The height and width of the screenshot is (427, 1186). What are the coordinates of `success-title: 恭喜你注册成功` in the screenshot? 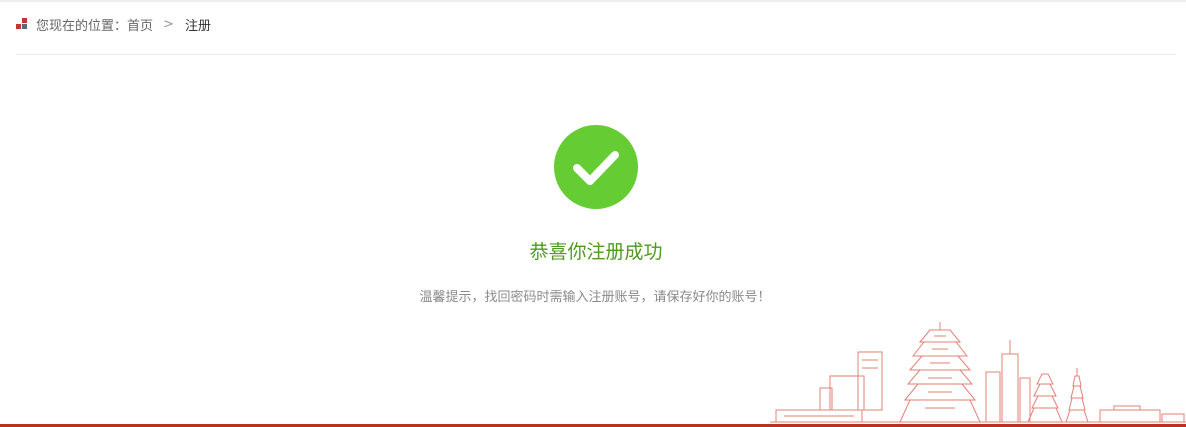 It's located at (596, 252).